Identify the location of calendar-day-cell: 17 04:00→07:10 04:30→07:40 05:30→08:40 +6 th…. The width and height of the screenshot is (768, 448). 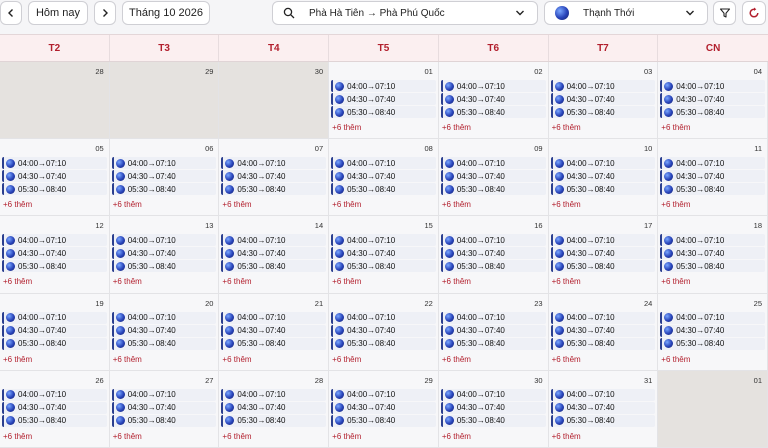
(603, 255).